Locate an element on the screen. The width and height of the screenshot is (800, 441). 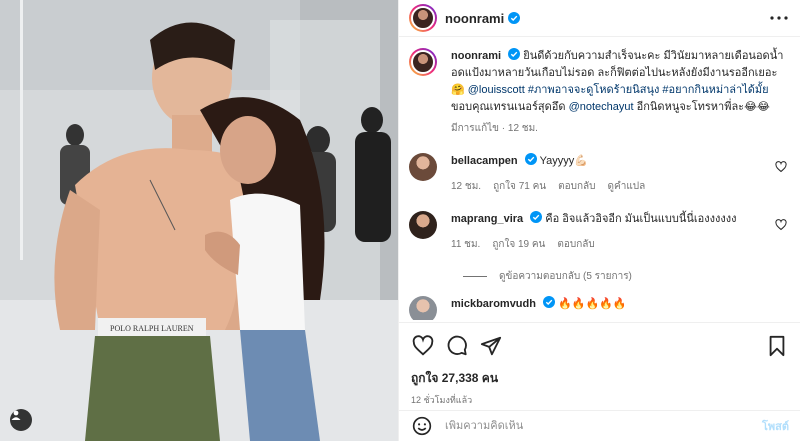
more-options-button is located at coordinates (779, 18).